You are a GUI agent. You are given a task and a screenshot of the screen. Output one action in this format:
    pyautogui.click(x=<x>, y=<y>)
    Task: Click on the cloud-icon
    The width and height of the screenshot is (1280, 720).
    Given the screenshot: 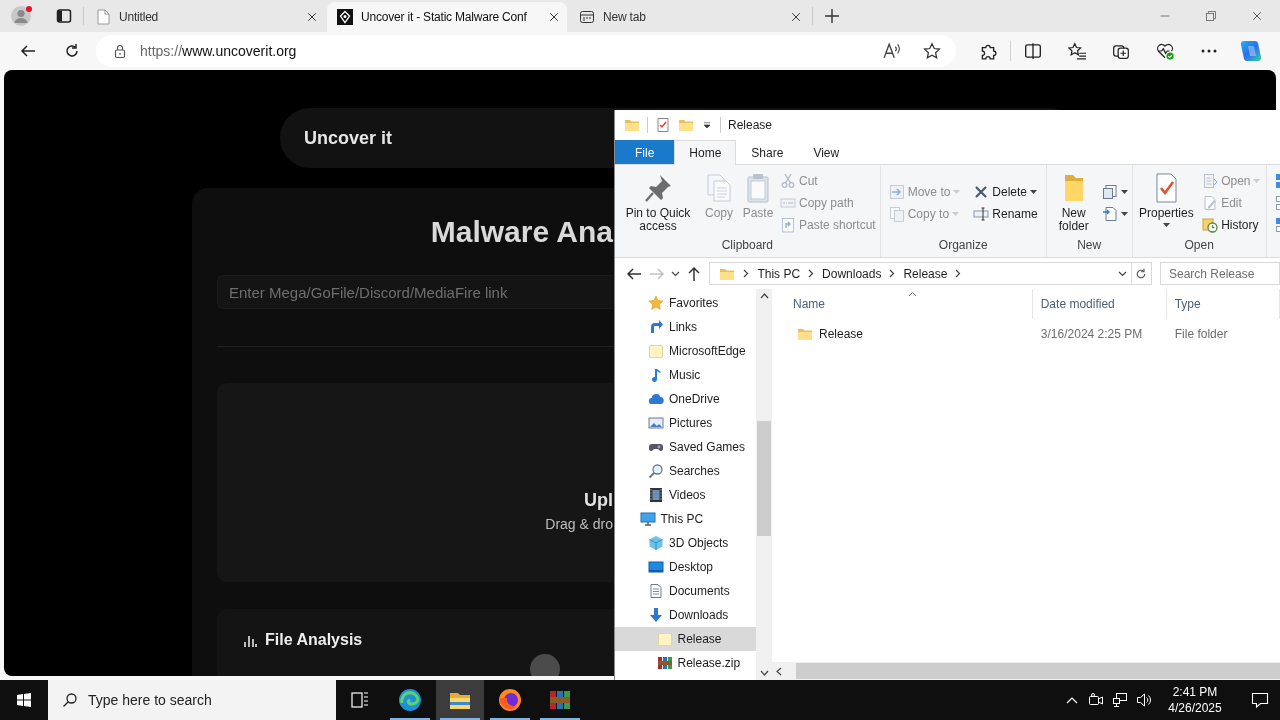 What is the action you would take?
    pyautogui.click(x=656, y=399)
    